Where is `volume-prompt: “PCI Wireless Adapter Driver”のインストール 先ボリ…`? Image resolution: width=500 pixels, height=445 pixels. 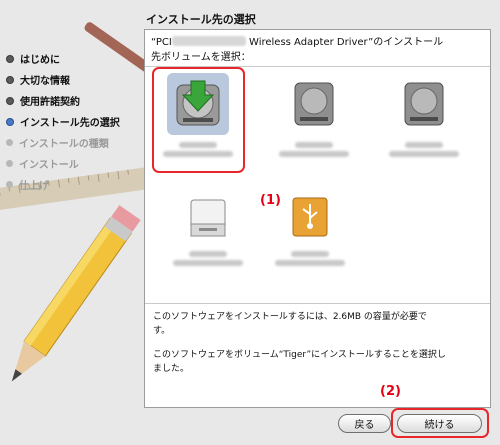
volume-prompt: “PCI Wireless Adapter Driver”のインストール 先ボリ… is located at coordinates (316, 50).